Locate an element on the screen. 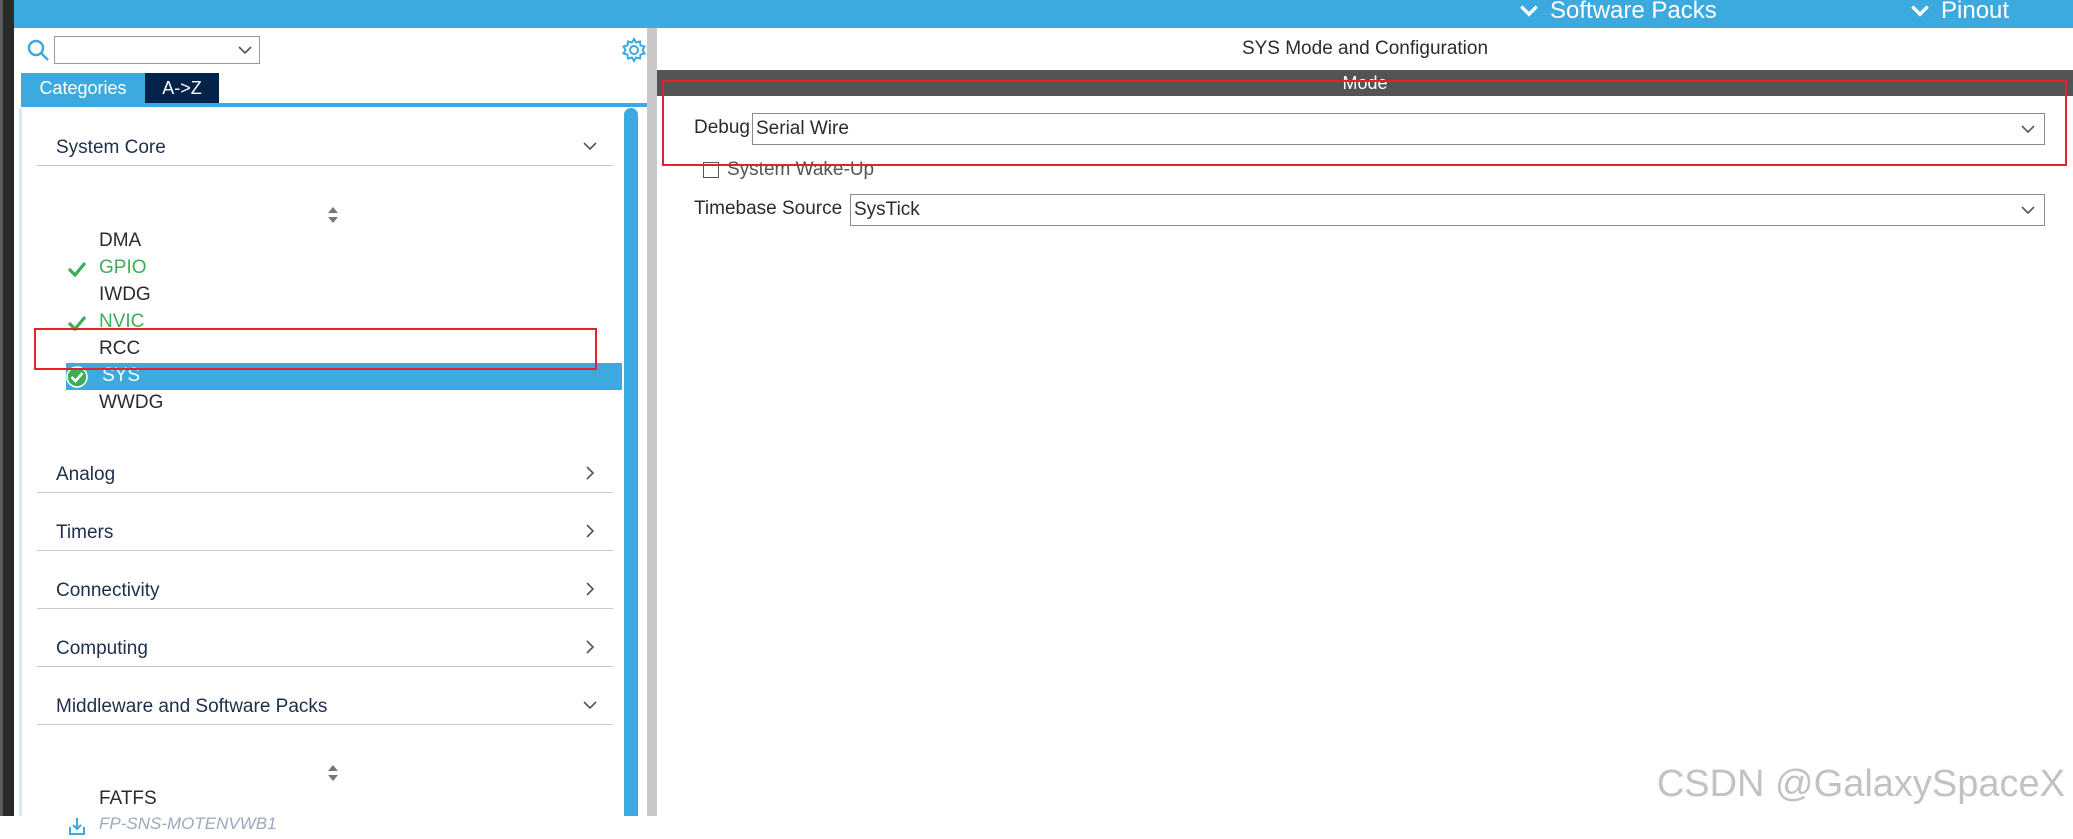 The height and width of the screenshot is (839, 2073). timebase-row: Timebase Source SysTick is located at coordinates (1381, 210).